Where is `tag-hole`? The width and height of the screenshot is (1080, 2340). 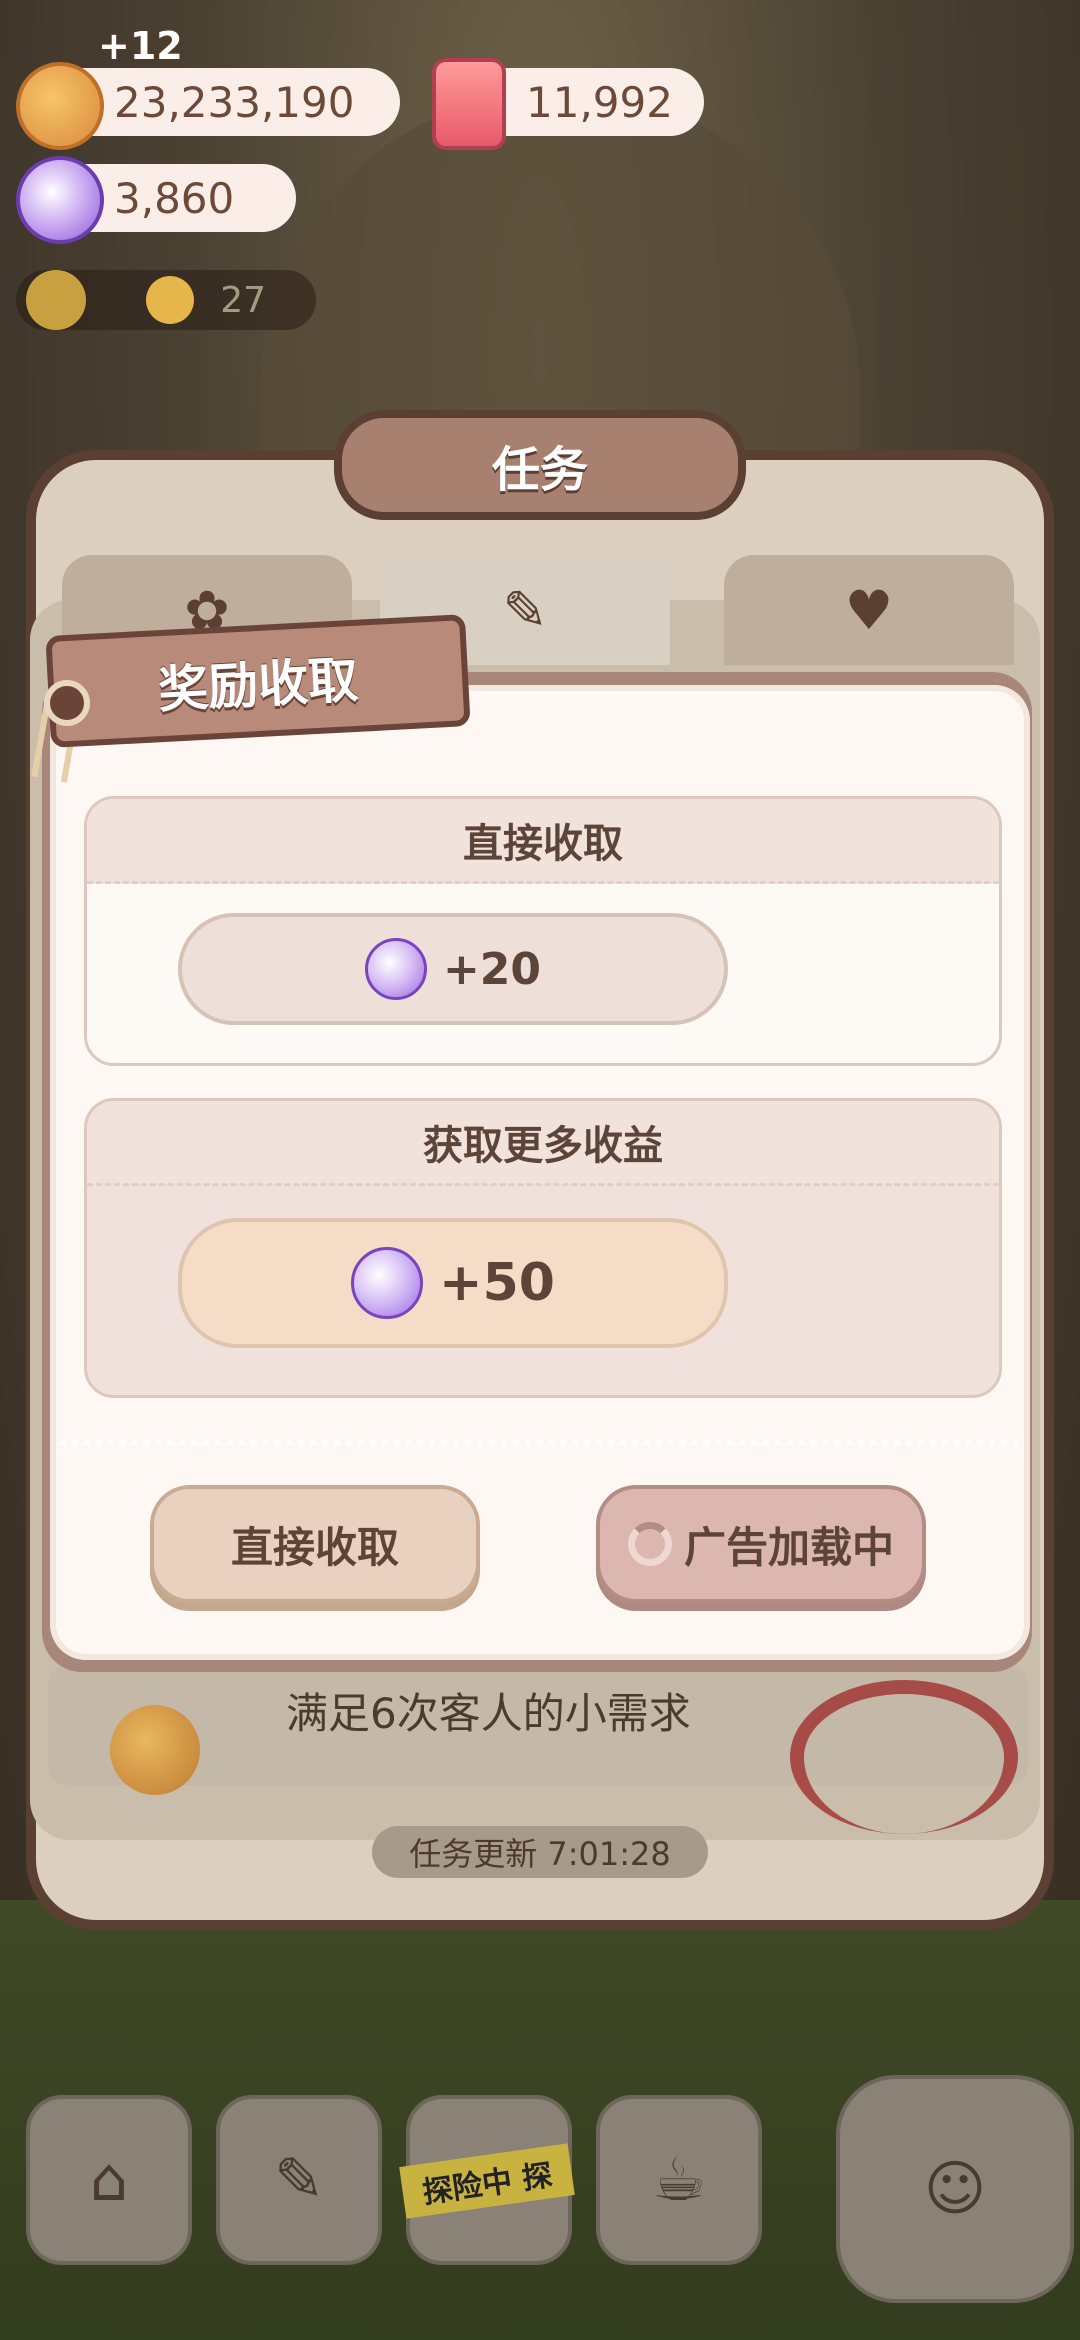
tag-hole is located at coordinates (67, 703).